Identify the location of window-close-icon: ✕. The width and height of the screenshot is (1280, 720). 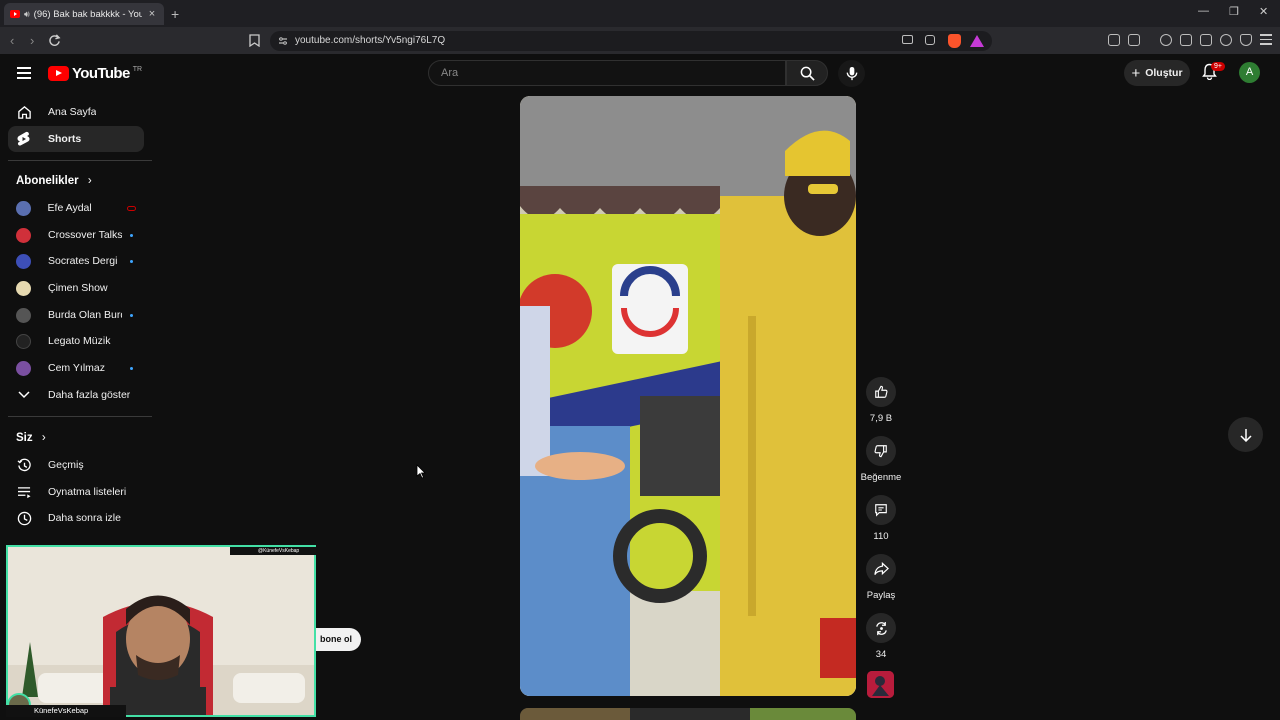
(1263, 11).